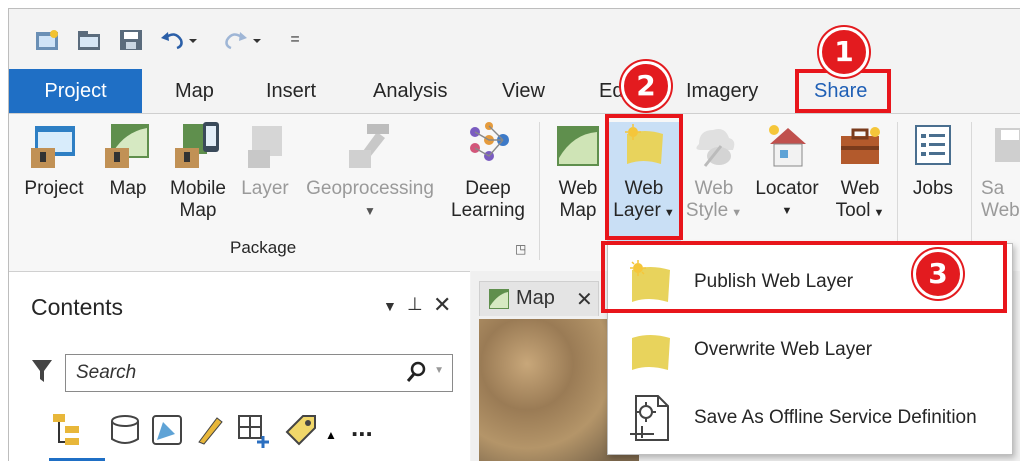 This screenshot has height=461, width=1020. What do you see at coordinates (835, 417) in the screenshot?
I see `save-offline-service-definition-label: Save As Offline Service Definition` at bounding box center [835, 417].